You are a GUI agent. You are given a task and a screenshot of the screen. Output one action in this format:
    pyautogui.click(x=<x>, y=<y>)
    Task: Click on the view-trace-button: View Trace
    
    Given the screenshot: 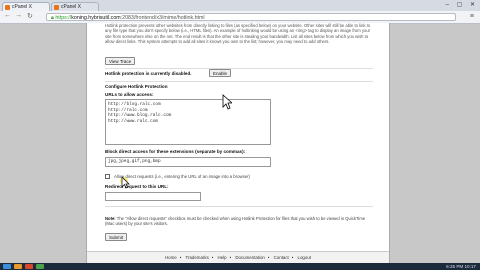 What is the action you would take?
    pyautogui.click(x=120, y=61)
    